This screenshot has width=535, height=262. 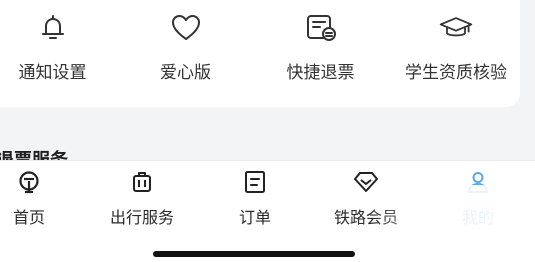 What do you see at coordinates (456, 53) in the screenshot?
I see `student-verification-button: 学生资质核验` at bounding box center [456, 53].